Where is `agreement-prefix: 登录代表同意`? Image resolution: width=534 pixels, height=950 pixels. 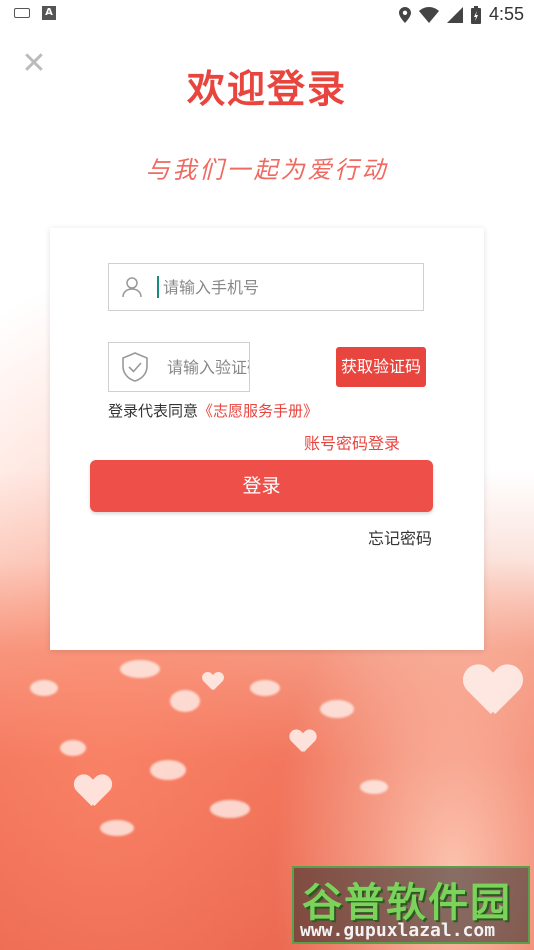 agreement-prefix: 登录代表同意 is located at coordinates (153, 411).